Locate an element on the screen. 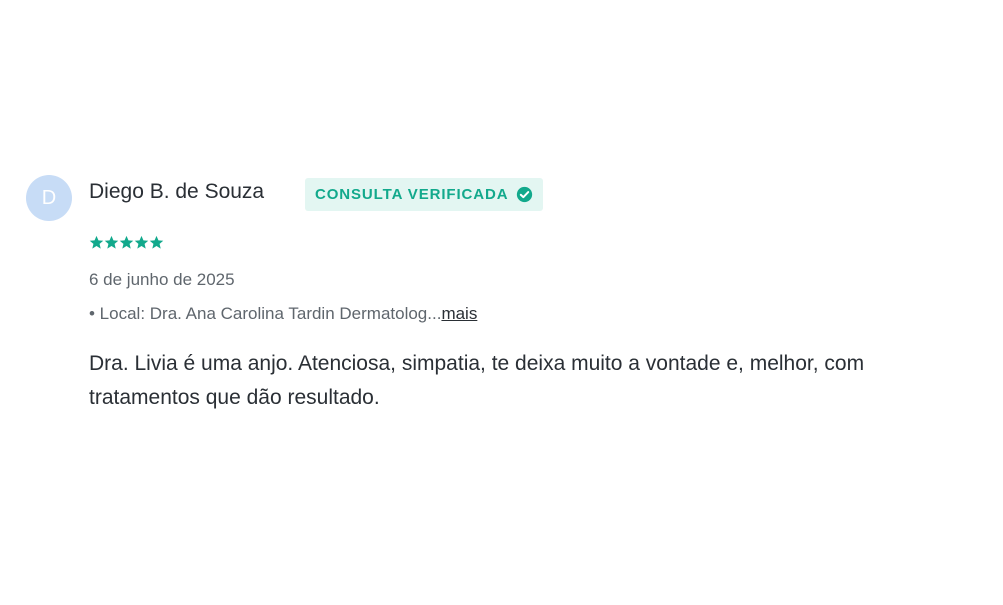  verified-badge-label: CONSULTA VERIFICADA is located at coordinates (412, 194).